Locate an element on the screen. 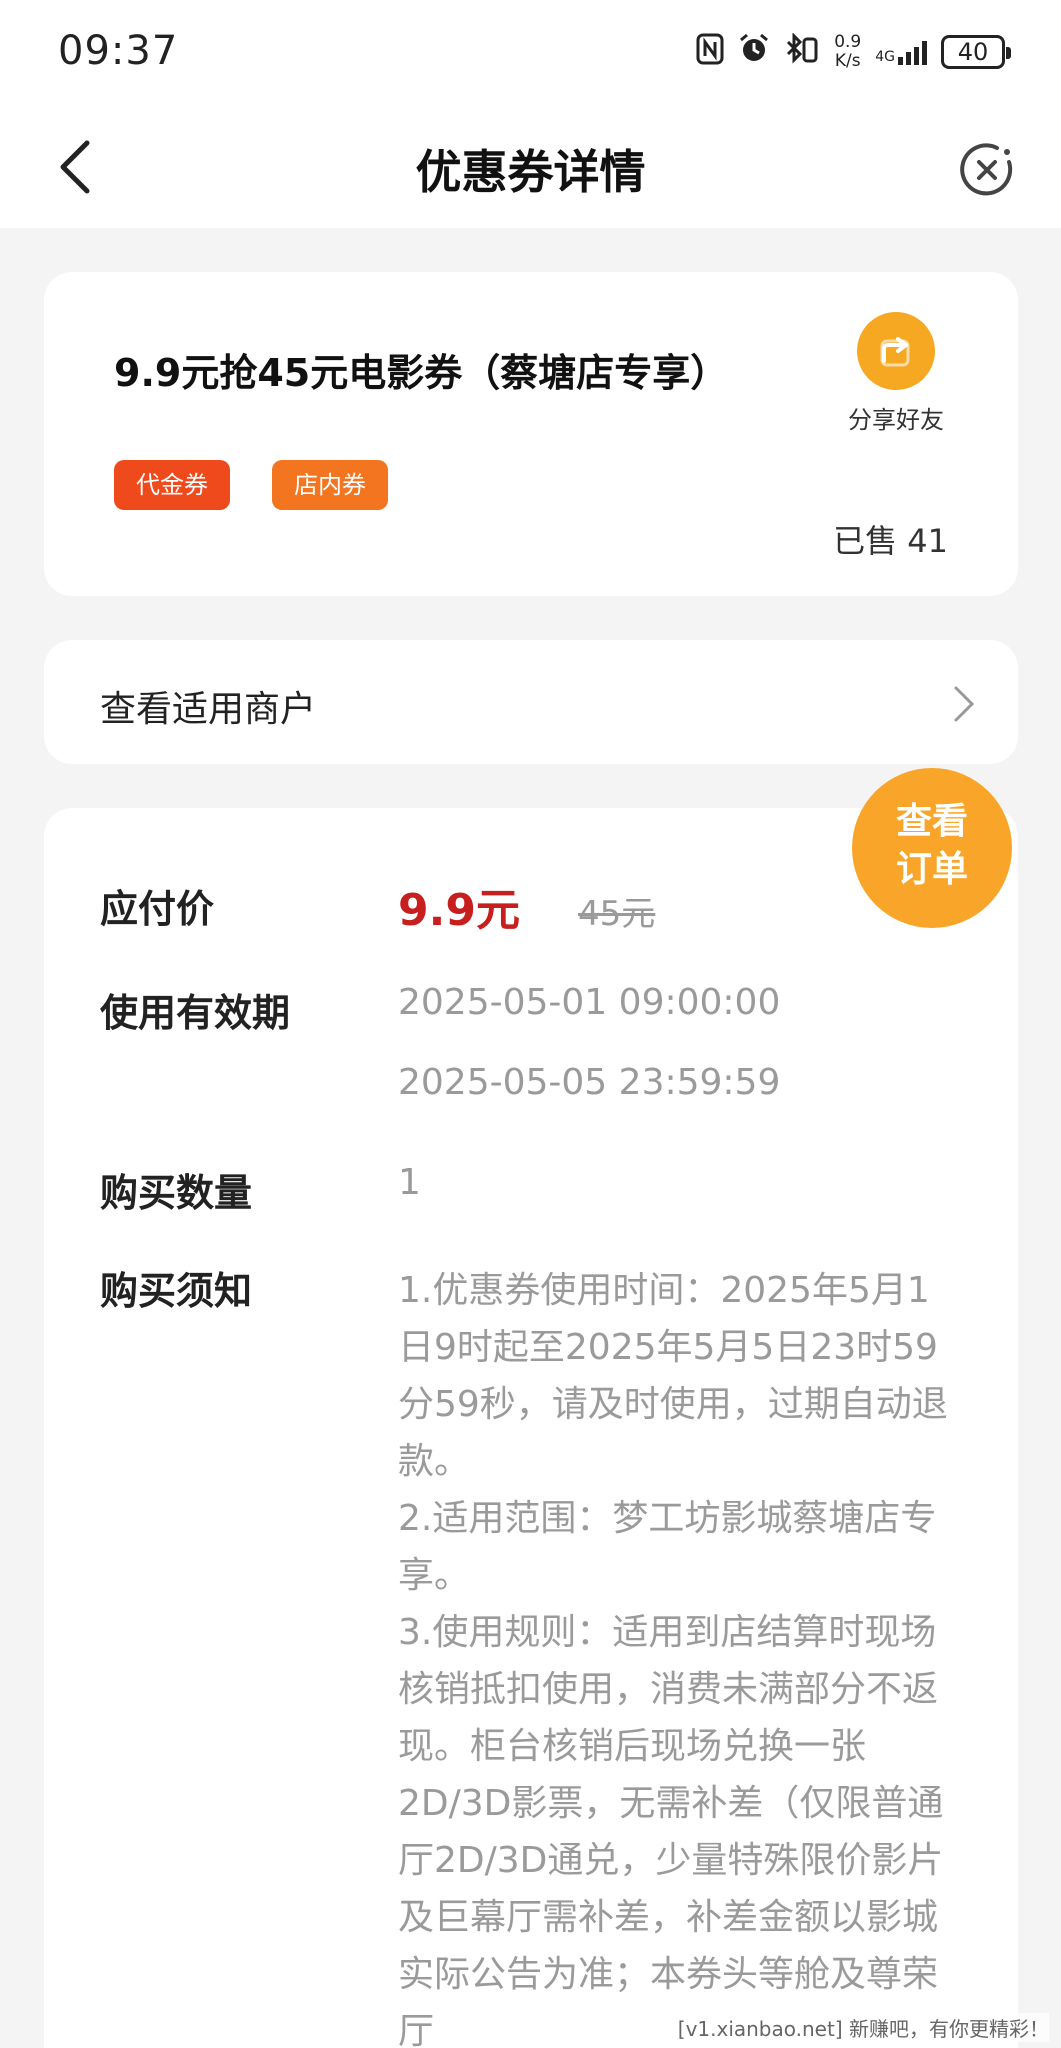 This screenshot has width=1061, height=2048. chevron-right-icon is located at coordinates (964, 704).